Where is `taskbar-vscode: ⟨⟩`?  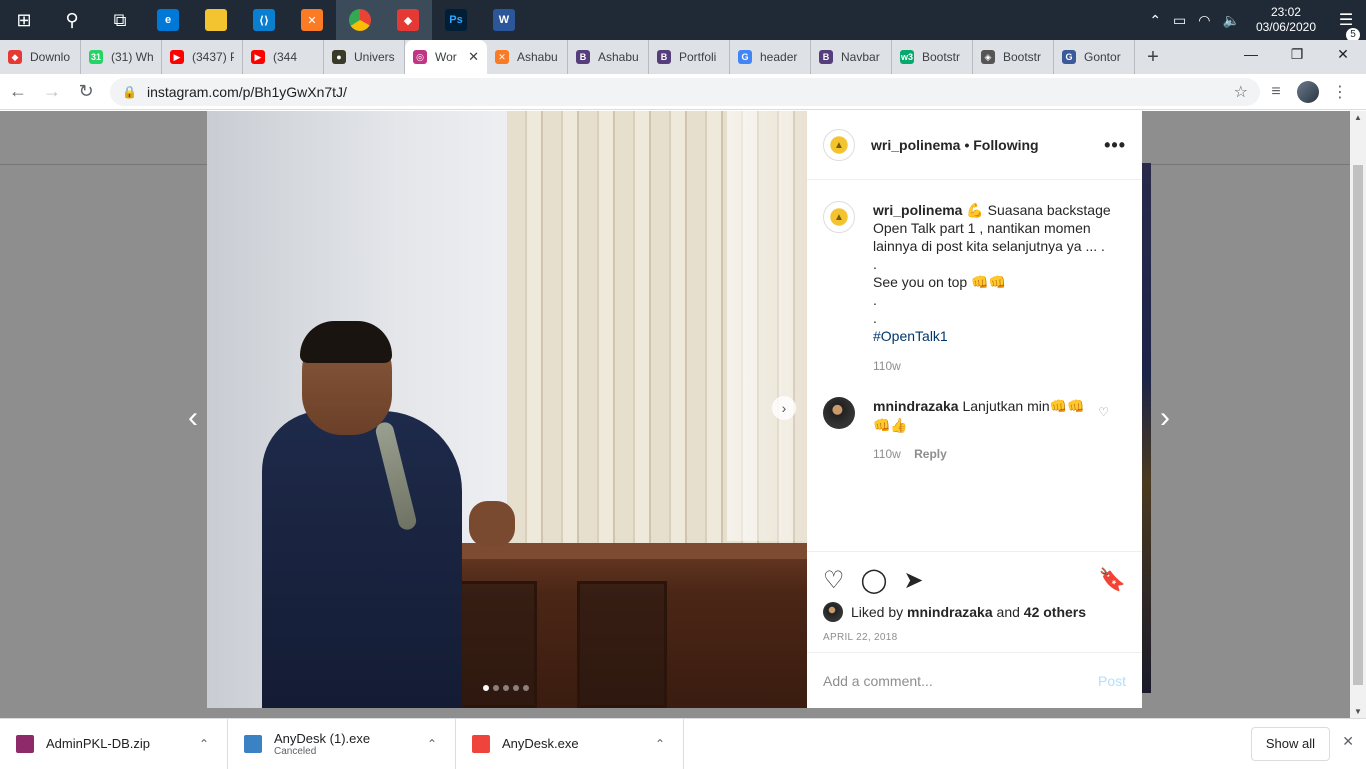 taskbar-vscode: ⟨⟩ is located at coordinates (264, 20).